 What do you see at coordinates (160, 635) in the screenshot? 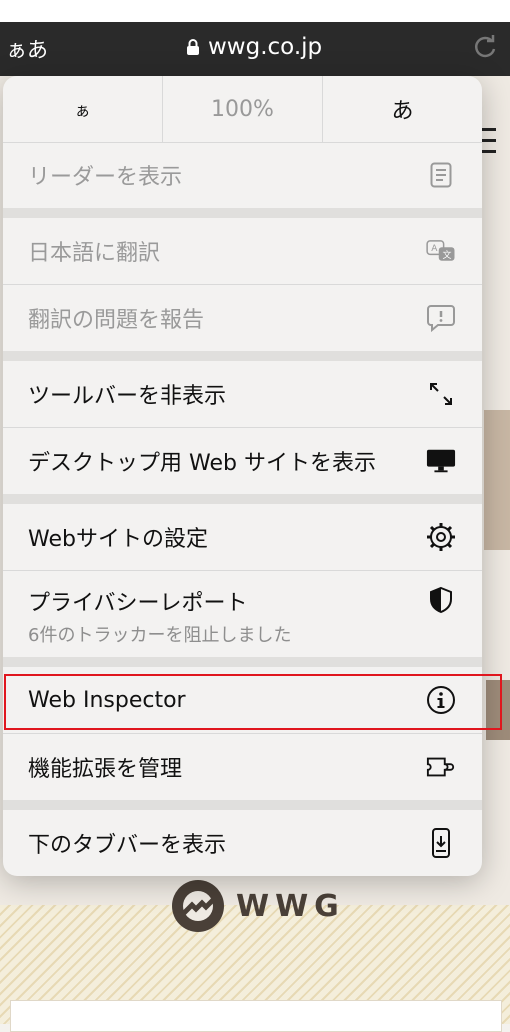
I see `privacy-report-subtitle: 6件のトラッカーを阻止しました` at bounding box center [160, 635].